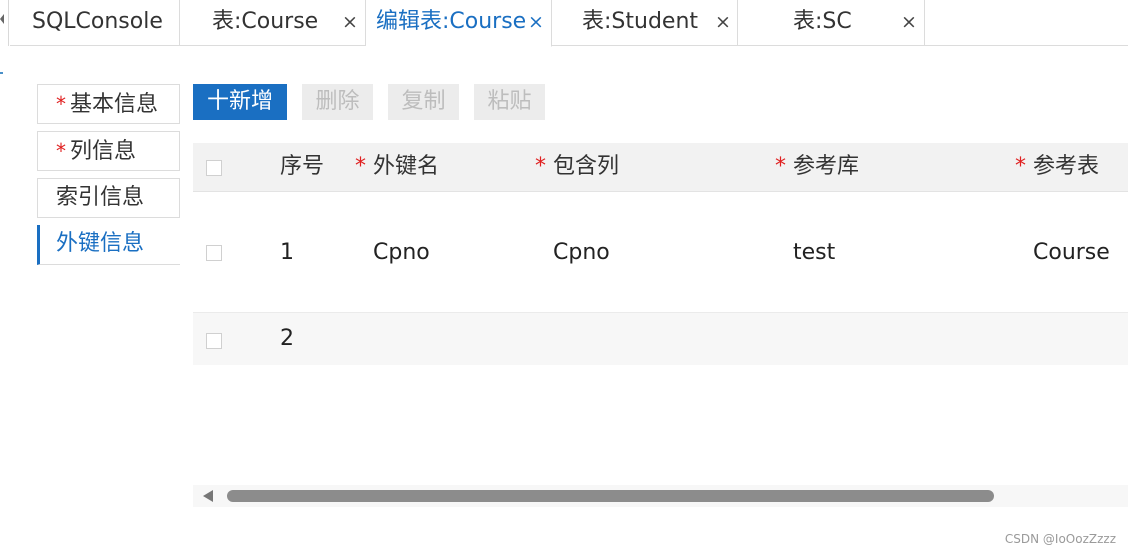 This screenshot has height=556, width=1132. Describe the element at coordinates (1060, 539) in the screenshot. I see `watermark: CSDN @IoOozZzzz` at that location.